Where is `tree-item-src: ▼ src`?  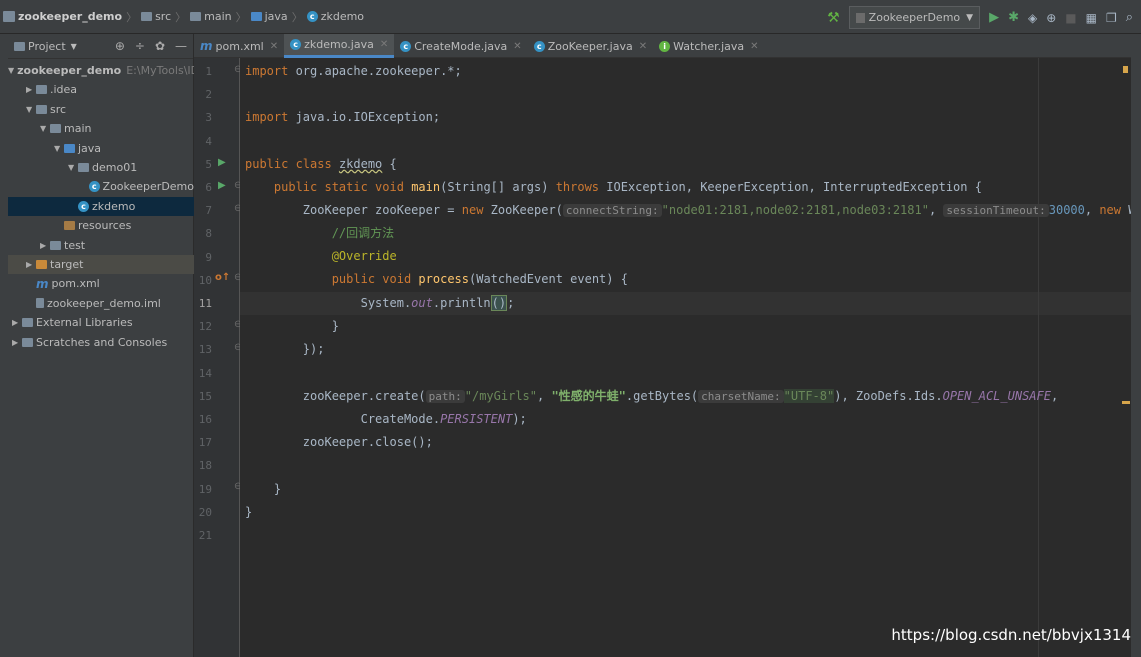
tree-item-src: ▼ src is located at coordinates (101, 109).